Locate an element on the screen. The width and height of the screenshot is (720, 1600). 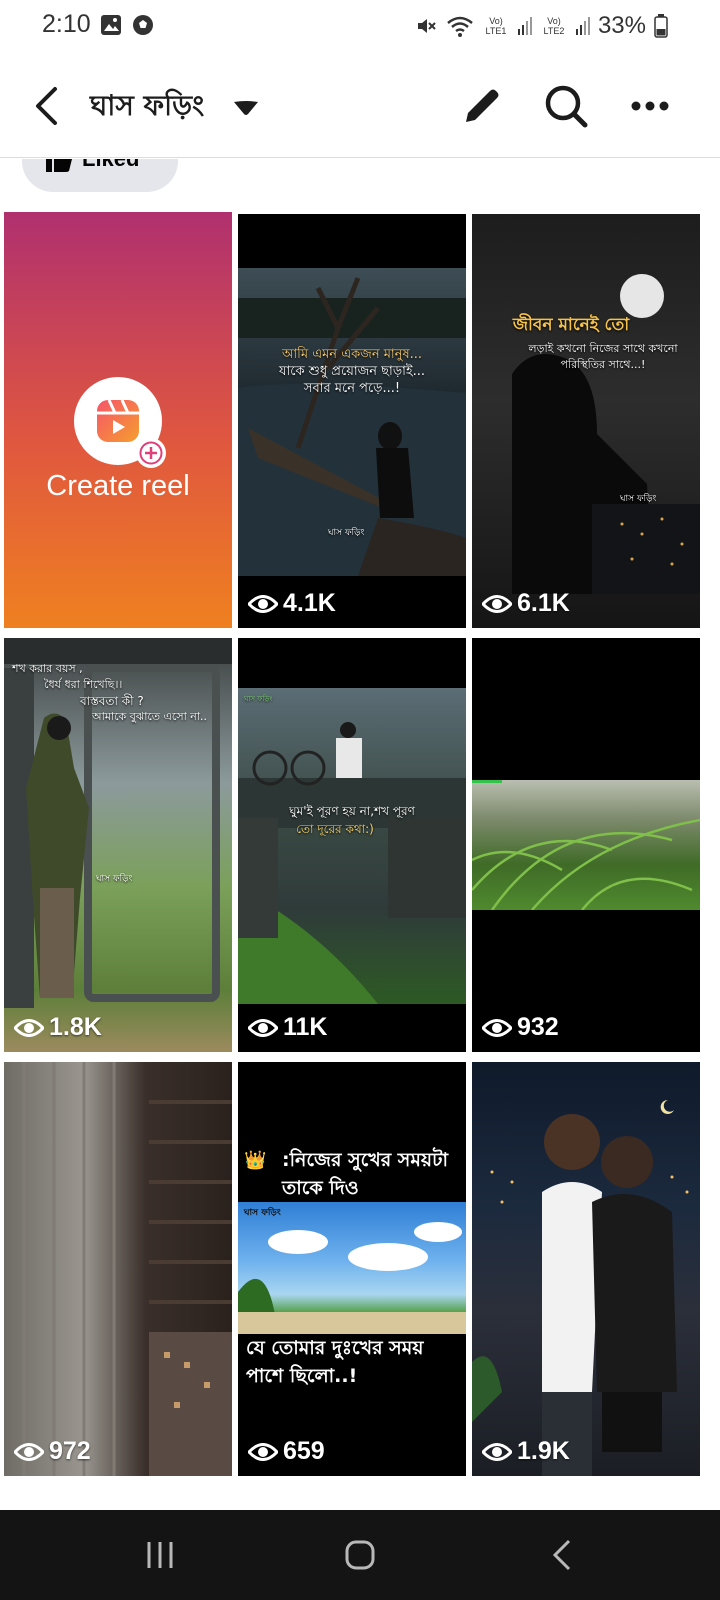
view-count-text: 659 is located at coordinates (304, 1451).